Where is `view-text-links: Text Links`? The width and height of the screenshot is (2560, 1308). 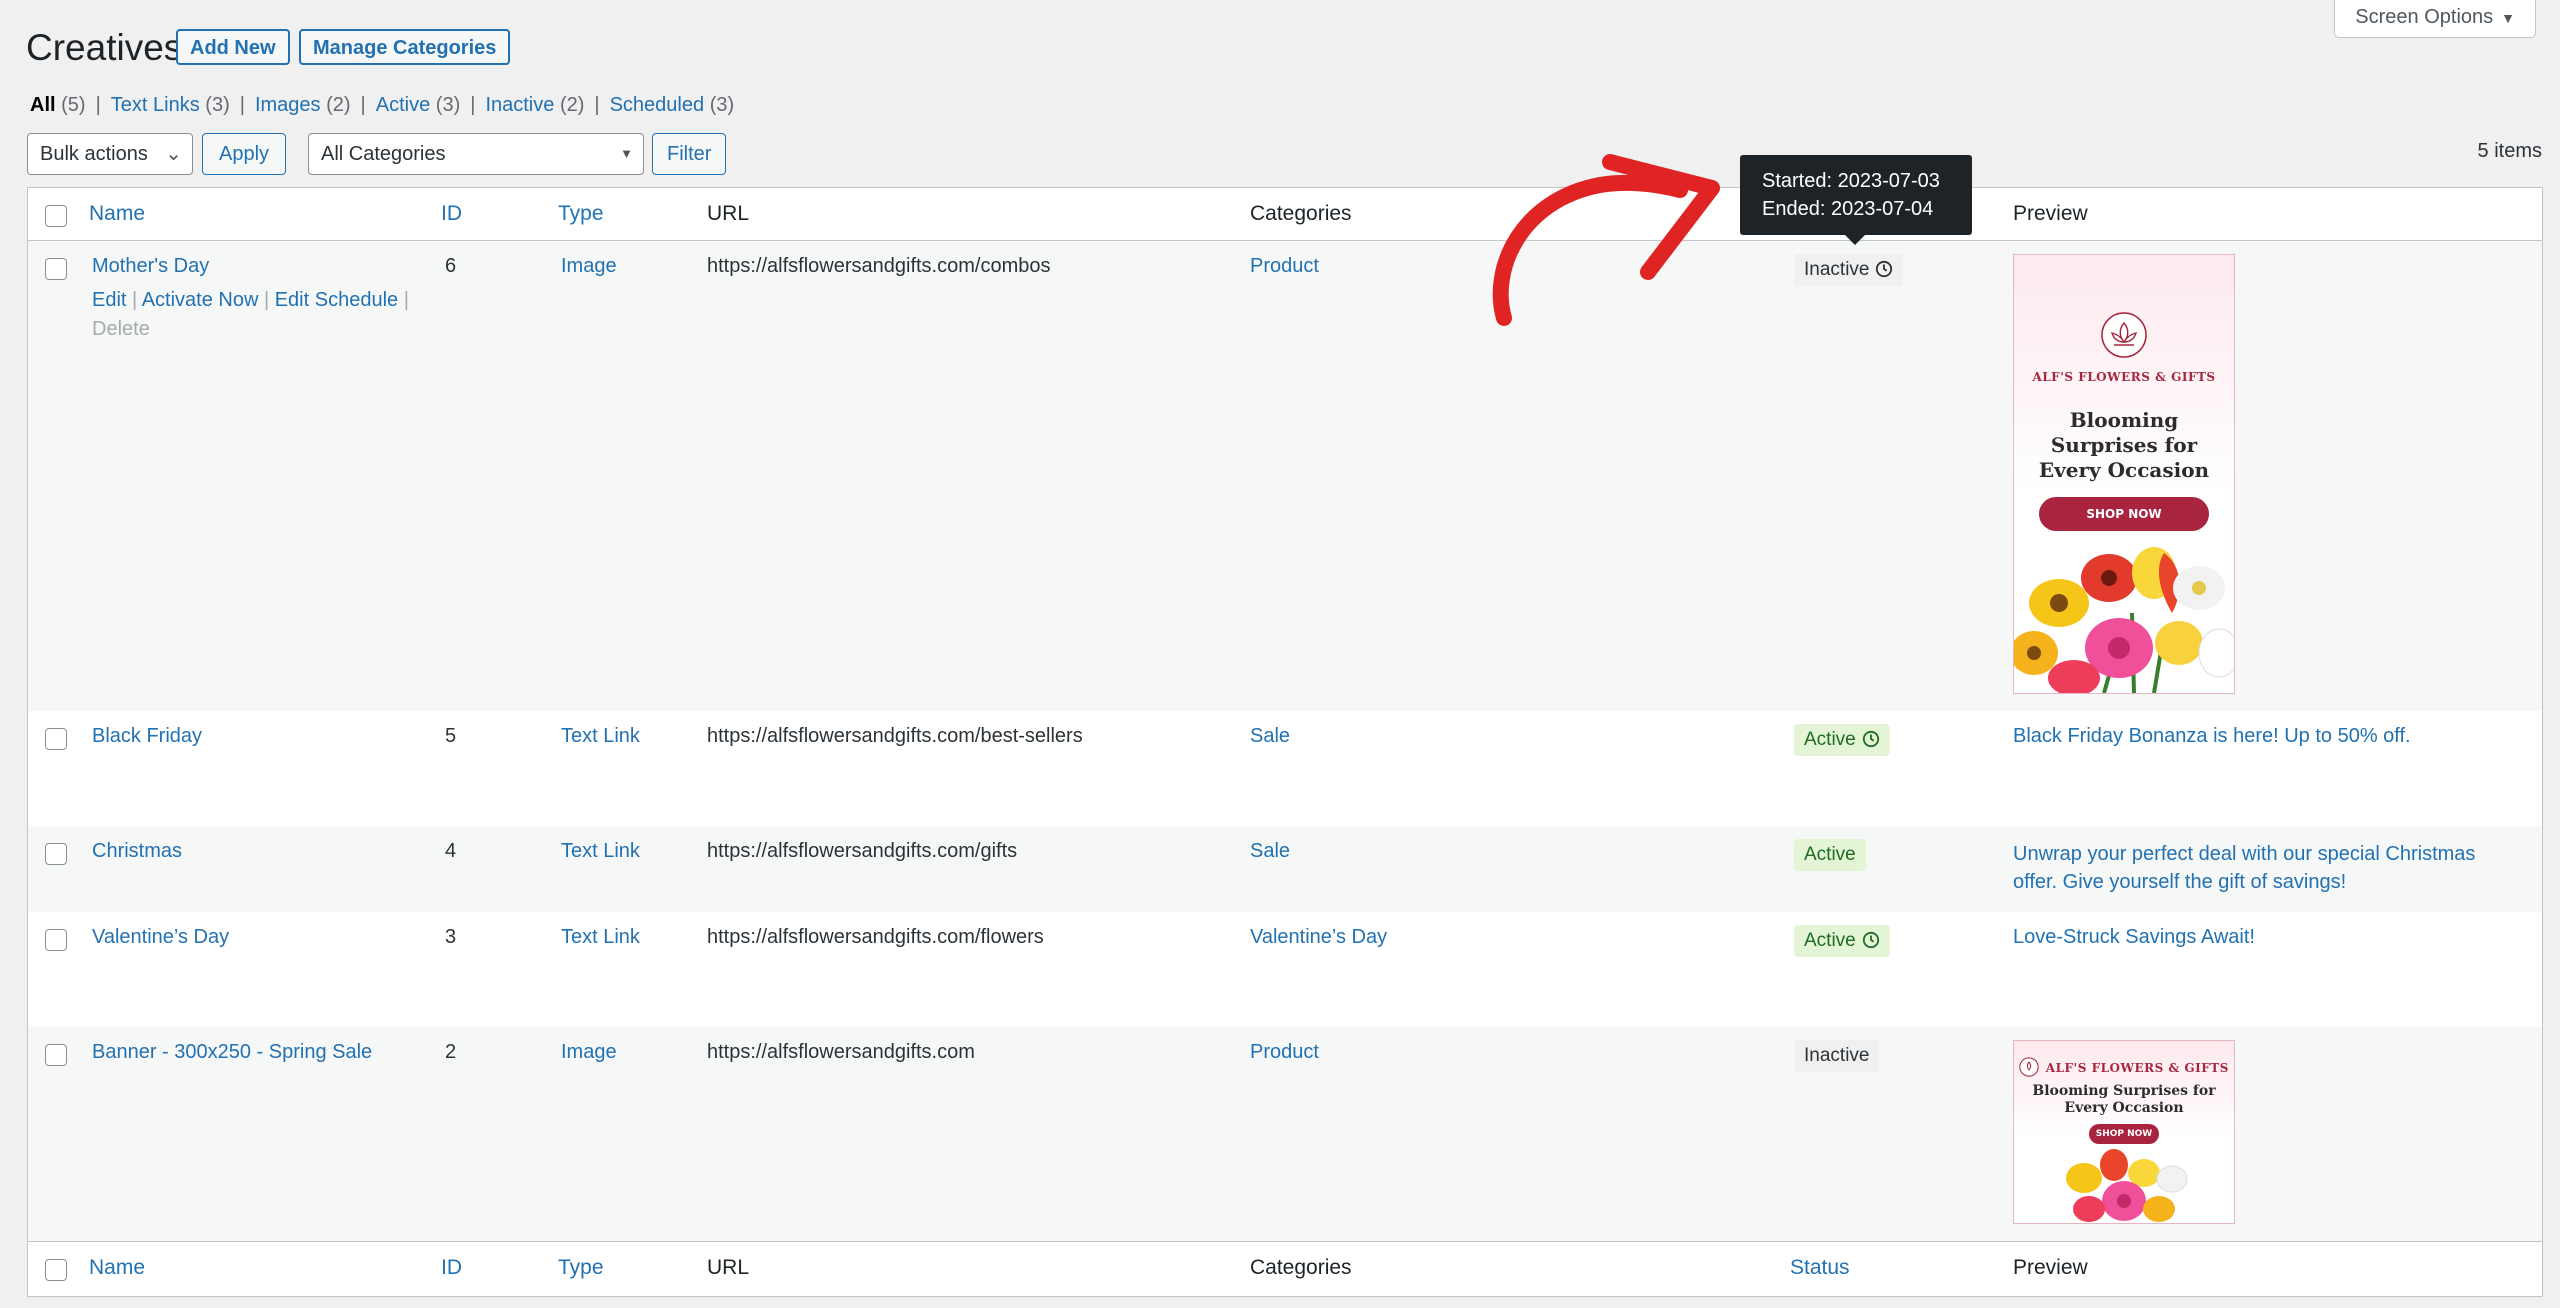 view-text-links: Text Links is located at coordinates (155, 105).